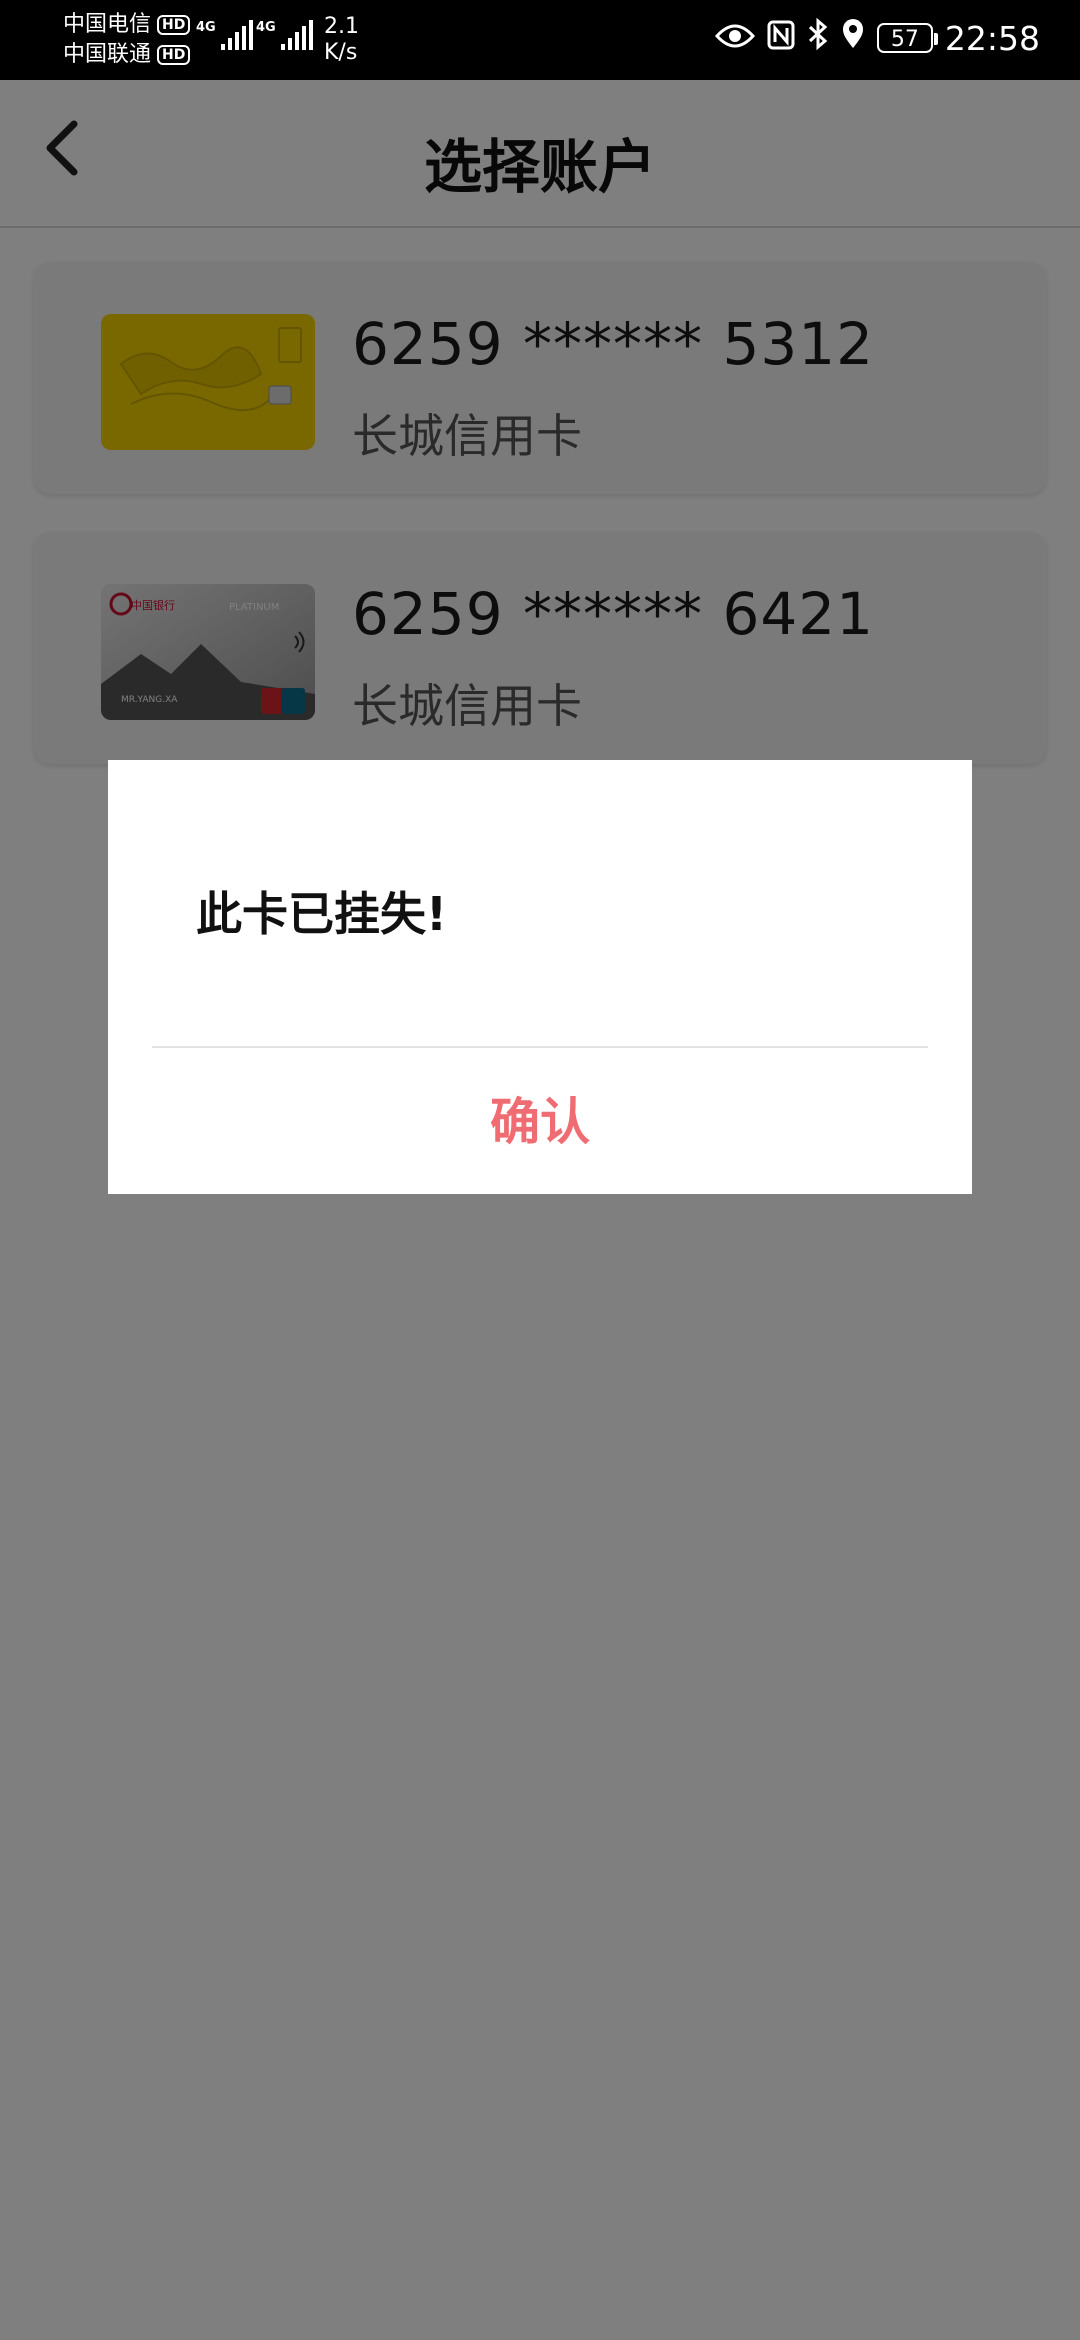  I want to click on eye-icon, so click(734, 38).